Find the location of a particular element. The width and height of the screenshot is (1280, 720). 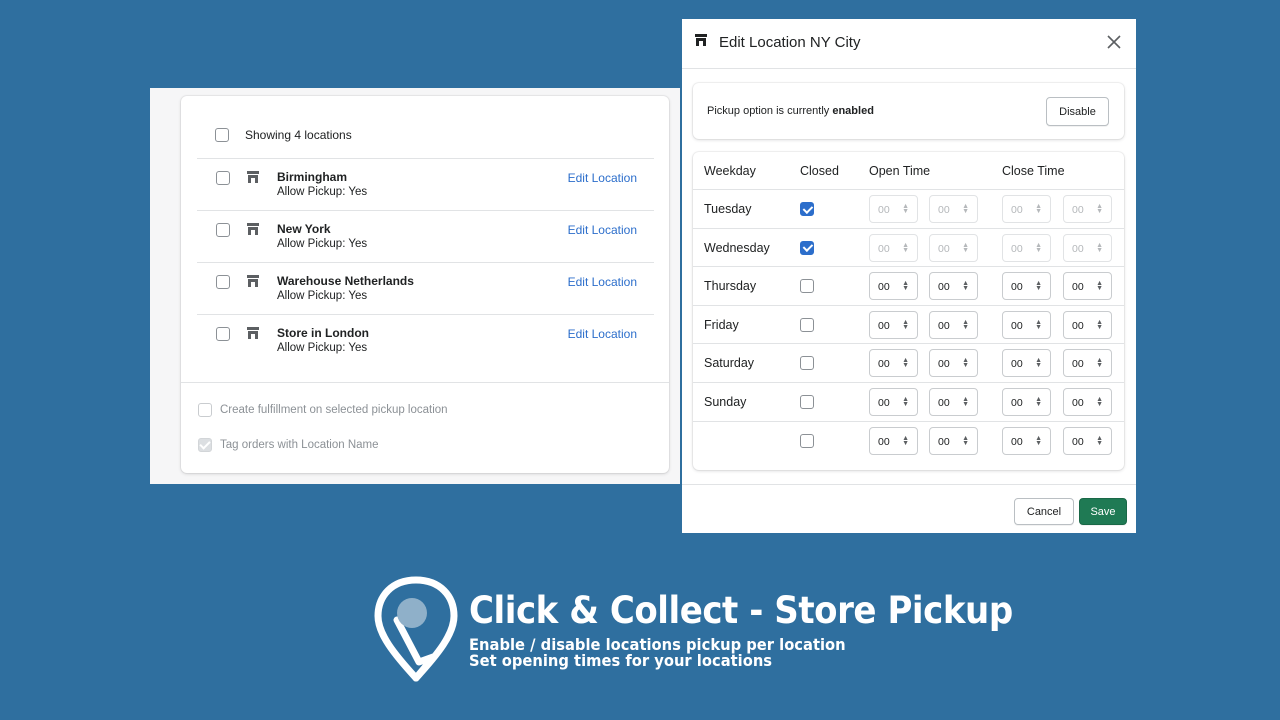

hours-row: Tuesday 00 ▲ ▼ 00 ▲ ▼ 00 ▲ ▼ 00 ▲ ▼ is located at coordinates (908, 208).